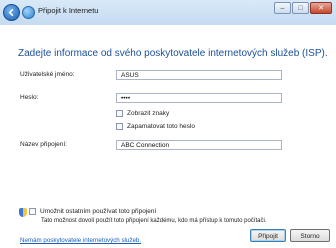 The height and width of the screenshot is (248, 336). I want to click on window-controls: – □ ✕, so click(303, 8).